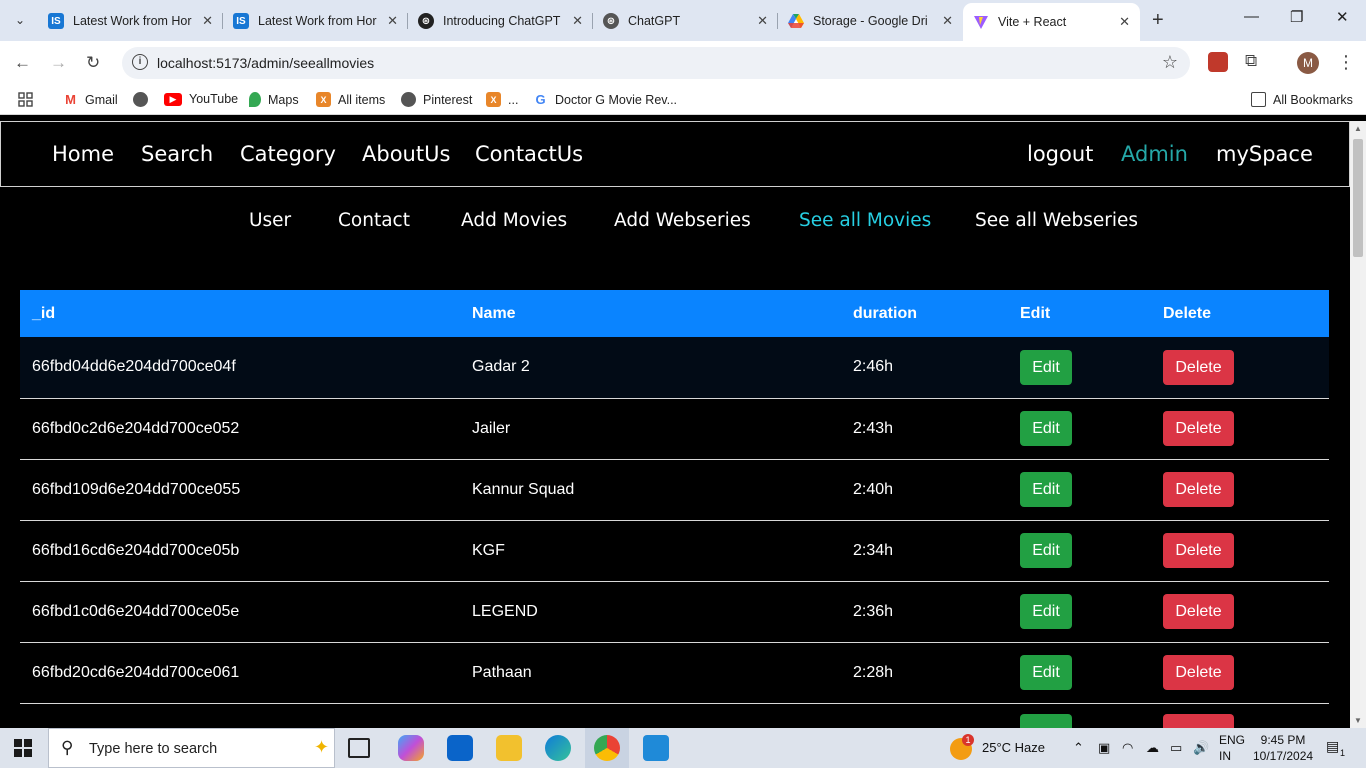 This screenshot has width=1366, height=768. I want to click on edge-icon, so click(558, 748).